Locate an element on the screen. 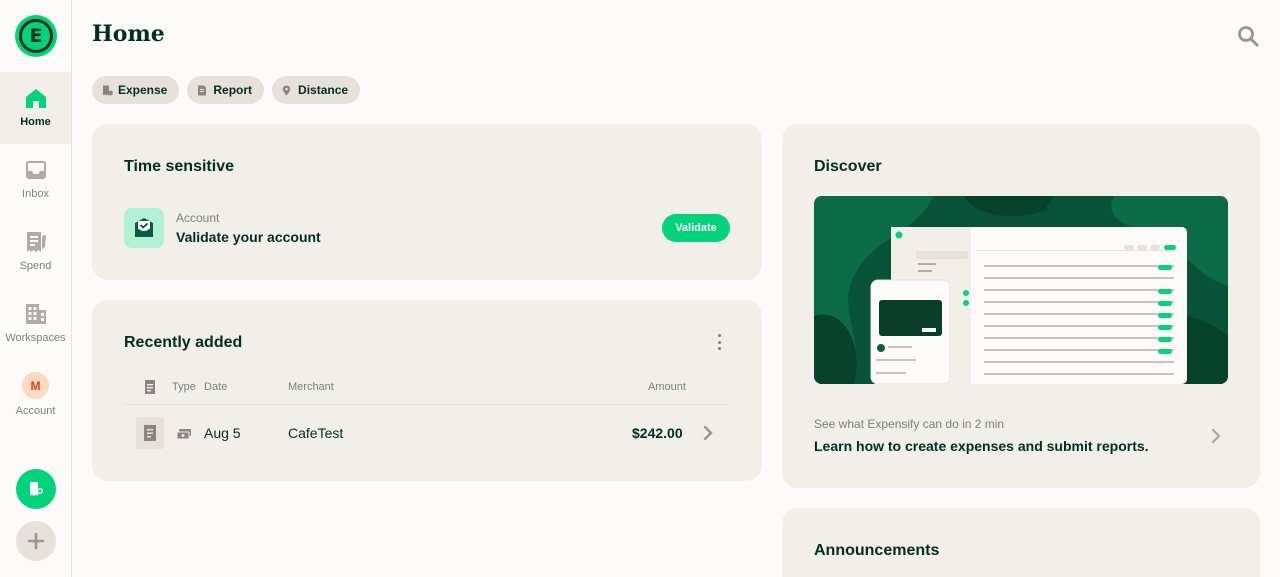  sidebar: E Home Inbox Spend Workspaces M Account is located at coordinates (36, 288).